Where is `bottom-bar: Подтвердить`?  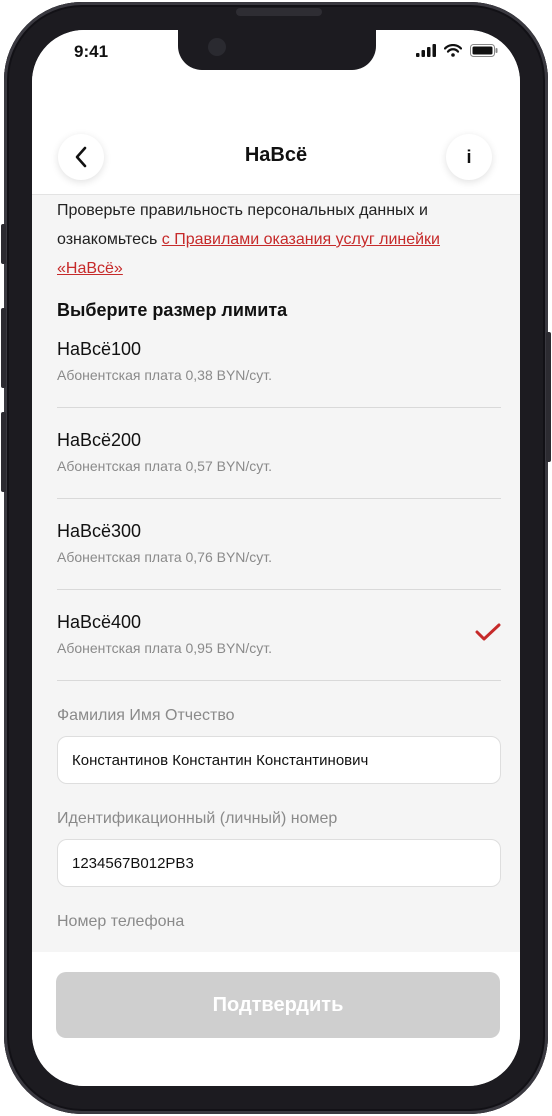
bottom-bar: Подтвердить is located at coordinates (276, 1019).